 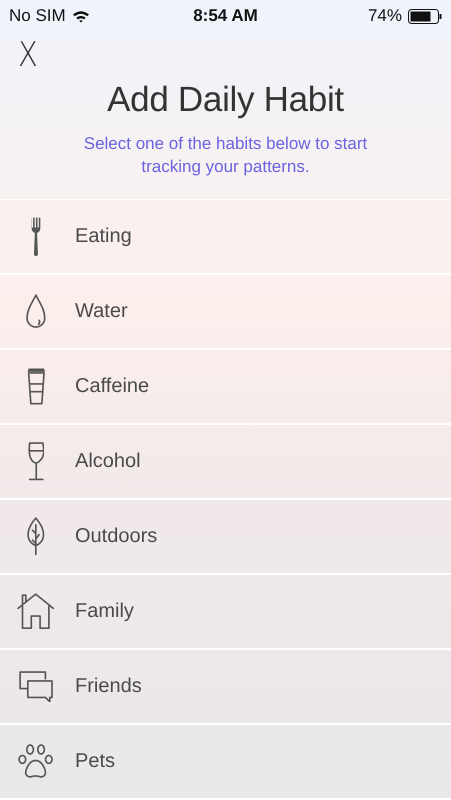 What do you see at coordinates (385, 16) in the screenshot?
I see `battery-percent: 74%` at bounding box center [385, 16].